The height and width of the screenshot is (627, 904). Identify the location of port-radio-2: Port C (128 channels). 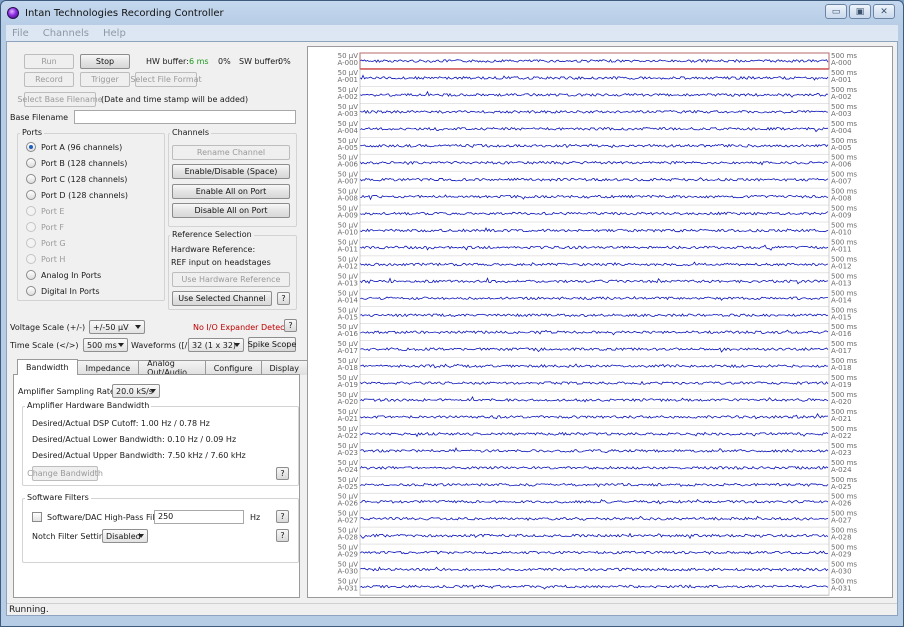
(76, 179).